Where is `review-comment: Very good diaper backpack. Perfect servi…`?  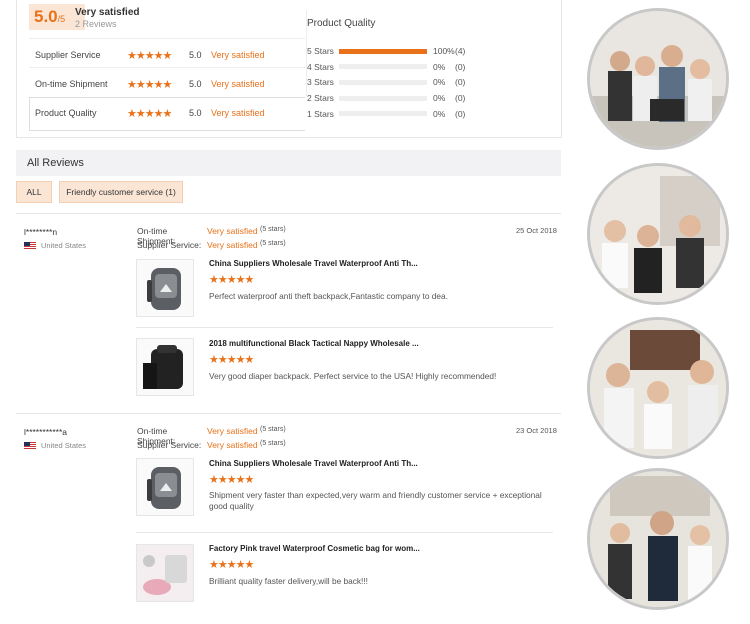
review-comment: Very good diaper backpack. Perfect servi… is located at coordinates (353, 376).